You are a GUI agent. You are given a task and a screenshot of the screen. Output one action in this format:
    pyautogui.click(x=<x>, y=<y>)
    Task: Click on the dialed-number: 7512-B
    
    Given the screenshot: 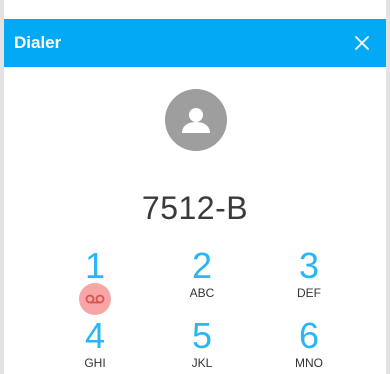 What is the action you would take?
    pyautogui.click(x=195, y=208)
    